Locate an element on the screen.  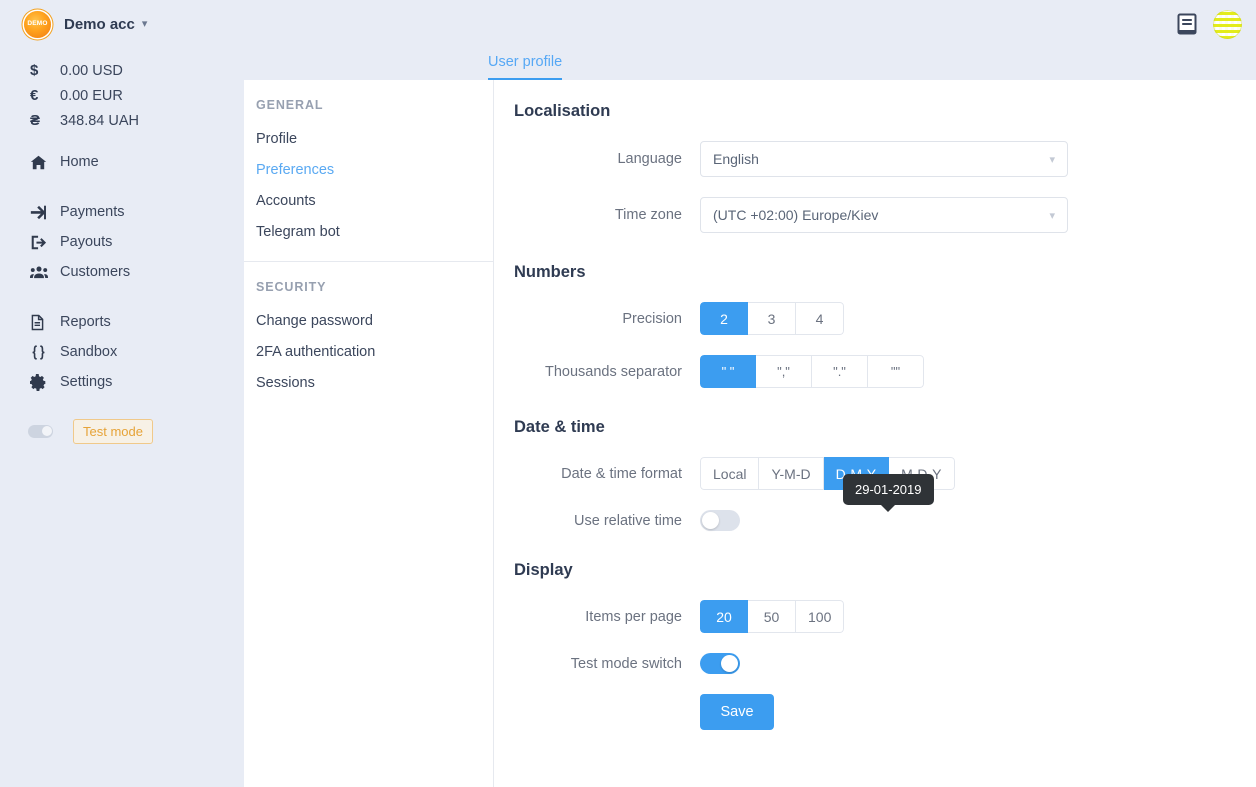
currency-symbol-usd: $ is located at coordinates (34, 70).